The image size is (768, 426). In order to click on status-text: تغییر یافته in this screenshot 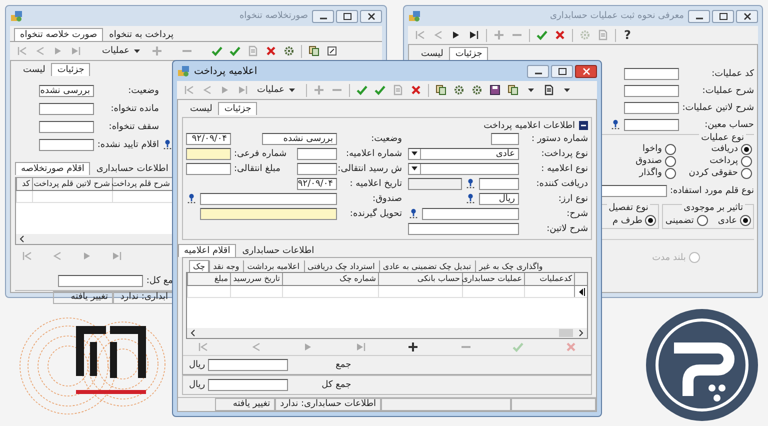, I will do `click(83, 297)`.